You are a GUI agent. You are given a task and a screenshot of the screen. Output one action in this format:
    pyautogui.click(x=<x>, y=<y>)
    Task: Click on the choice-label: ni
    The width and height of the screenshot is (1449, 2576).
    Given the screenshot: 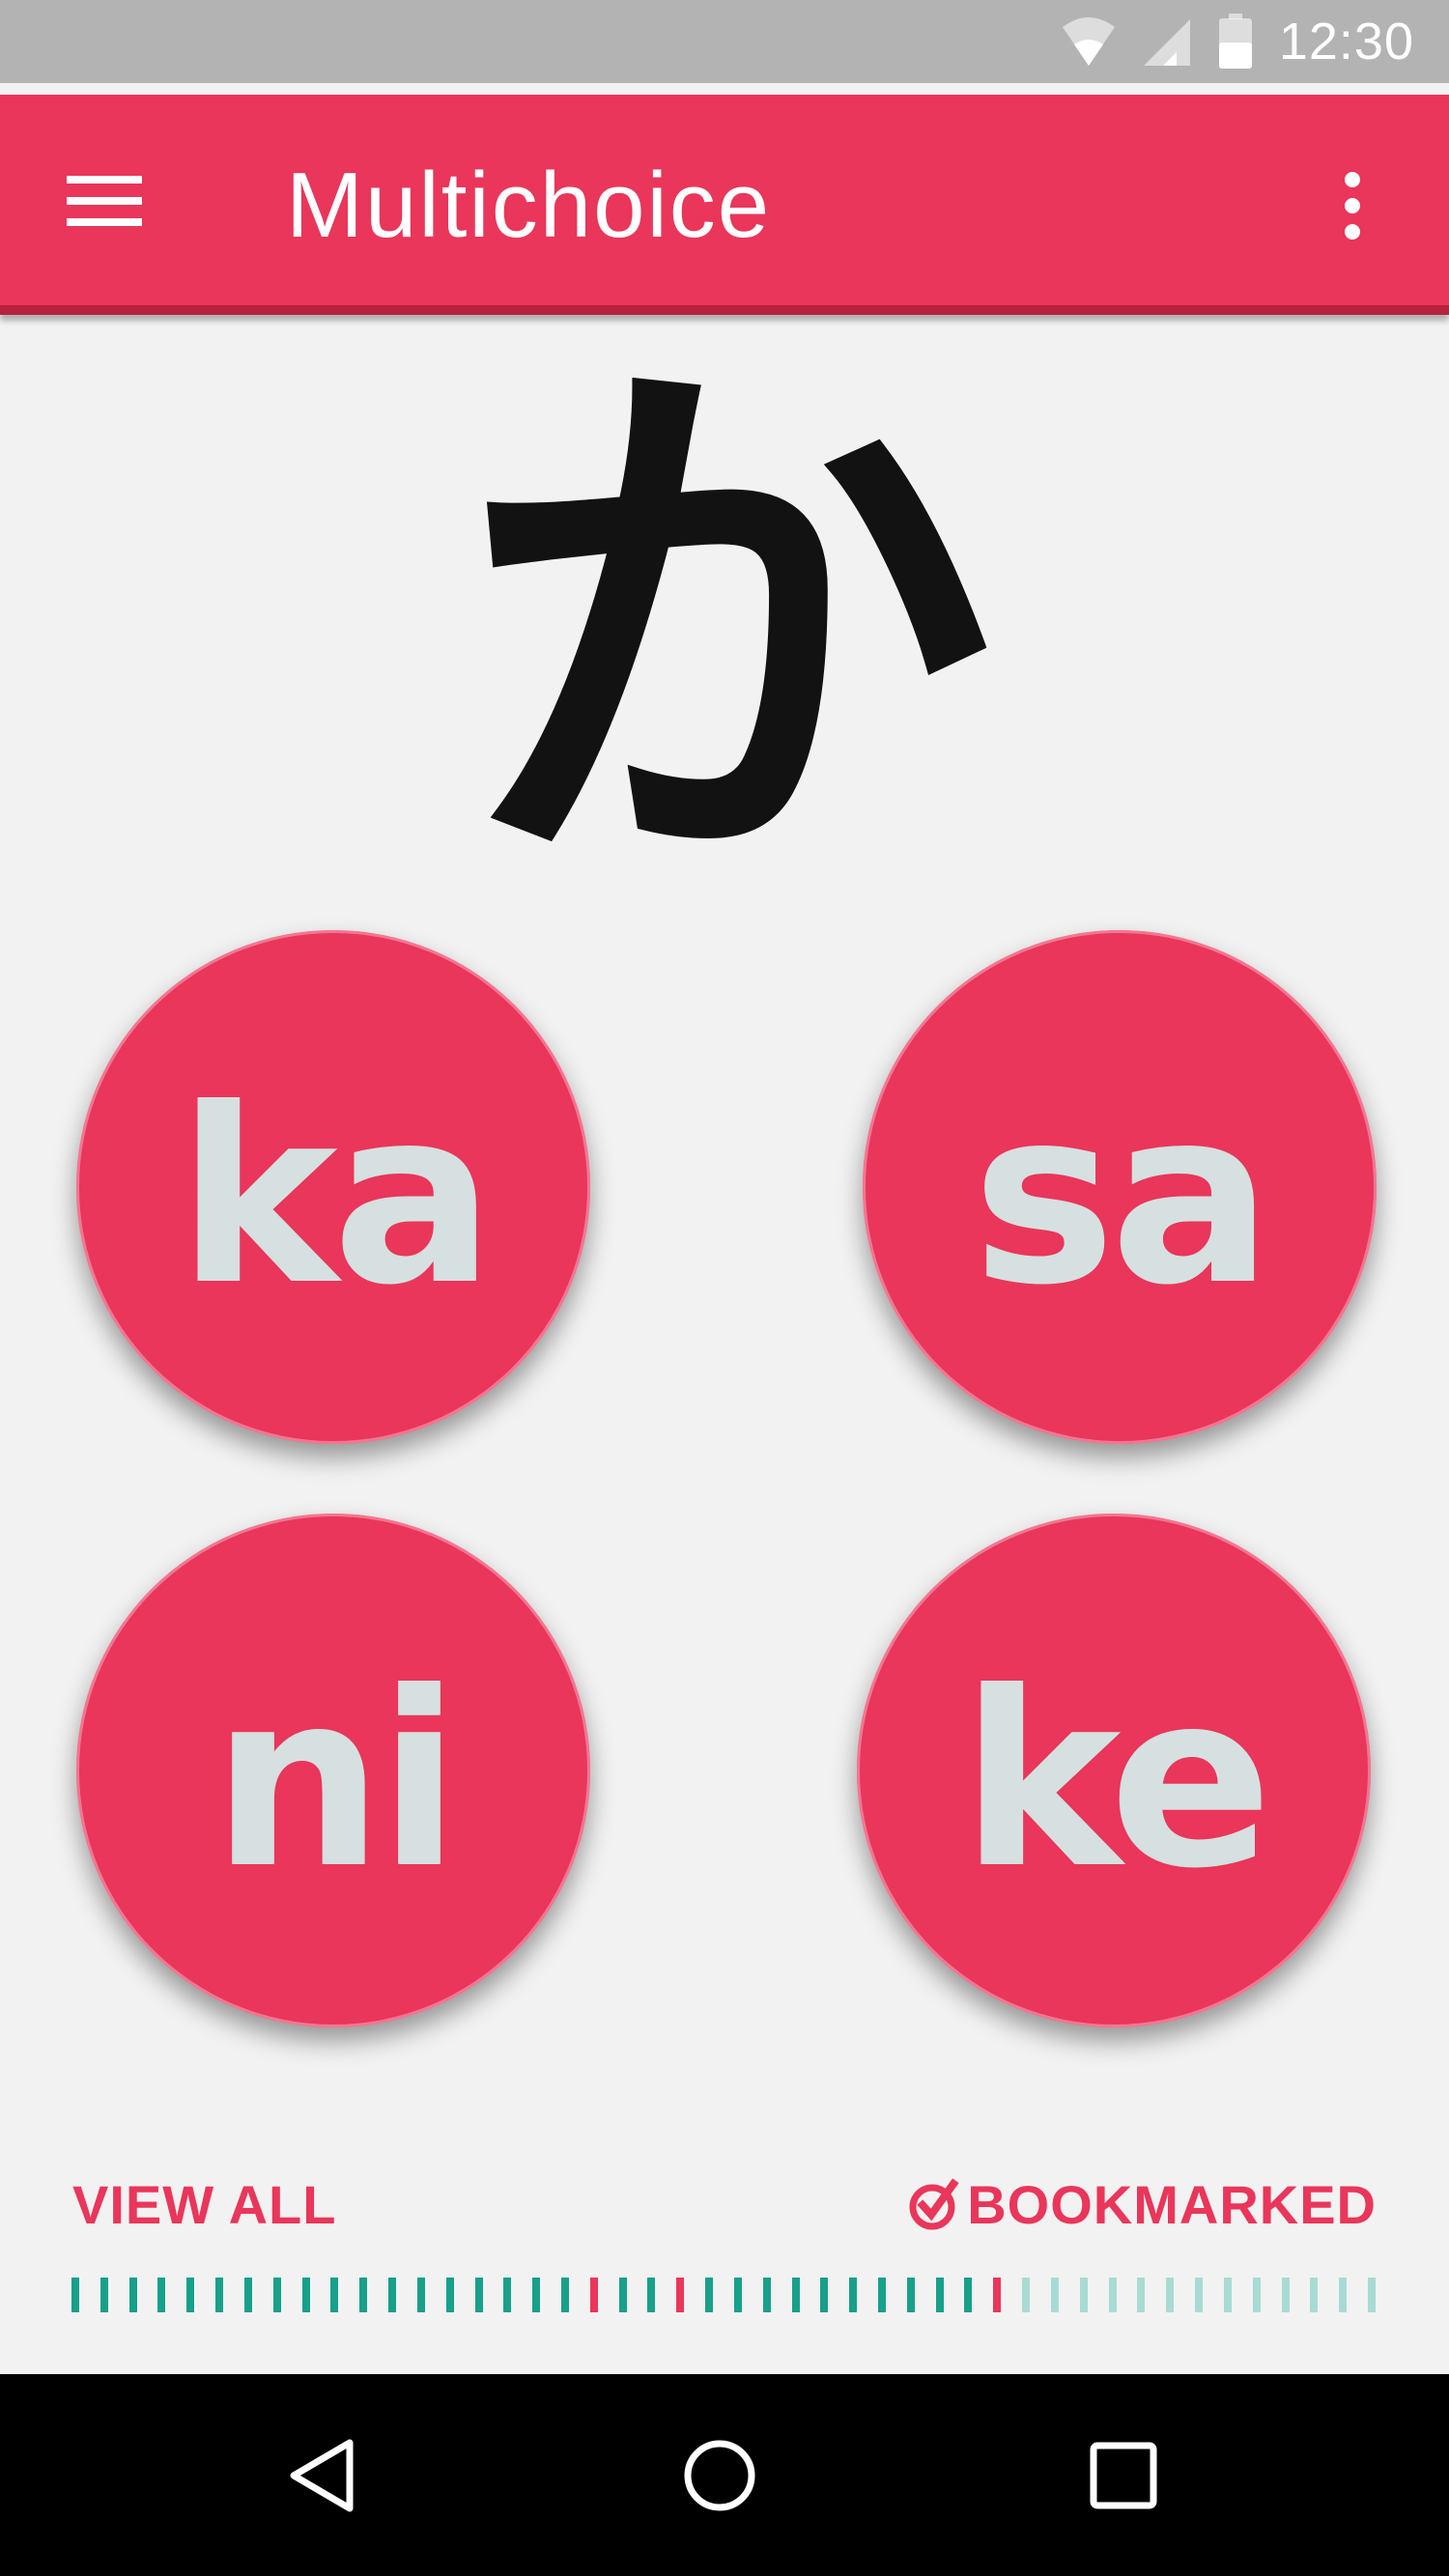 What is the action you would take?
    pyautogui.click(x=336, y=1780)
    